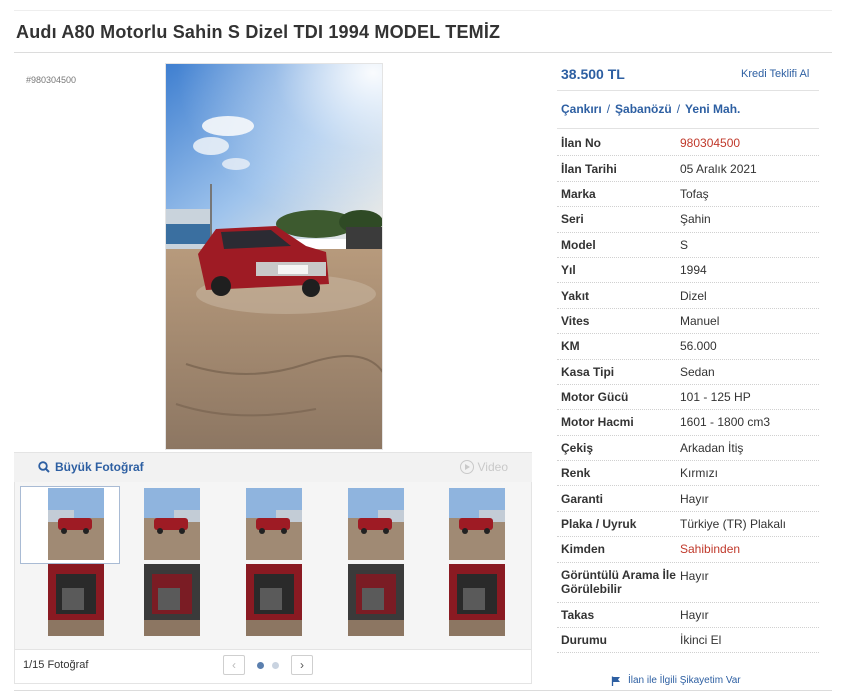 The width and height of the screenshot is (843, 697). What do you see at coordinates (712, 447) in the screenshot?
I see `spec-value: Arkadan İtiş` at bounding box center [712, 447].